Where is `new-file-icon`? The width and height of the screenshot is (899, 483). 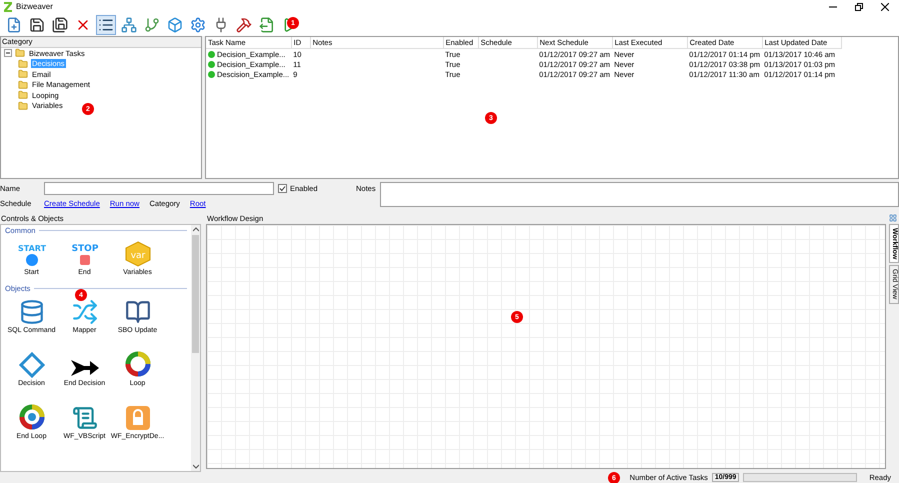
new-file-icon is located at coordinates (14, 24).